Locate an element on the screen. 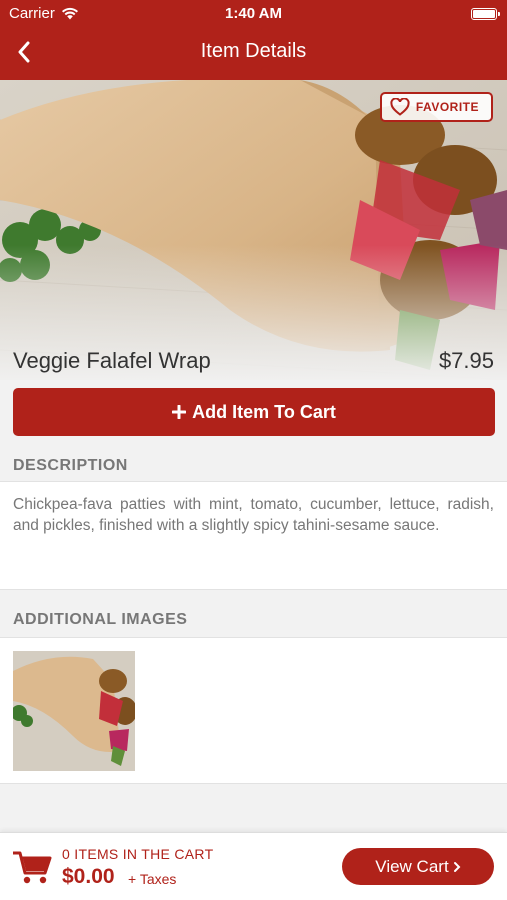 This screenshot has width=507, height=900. description-header-label: DESCRIPTION is located at coordinates (70, 465).